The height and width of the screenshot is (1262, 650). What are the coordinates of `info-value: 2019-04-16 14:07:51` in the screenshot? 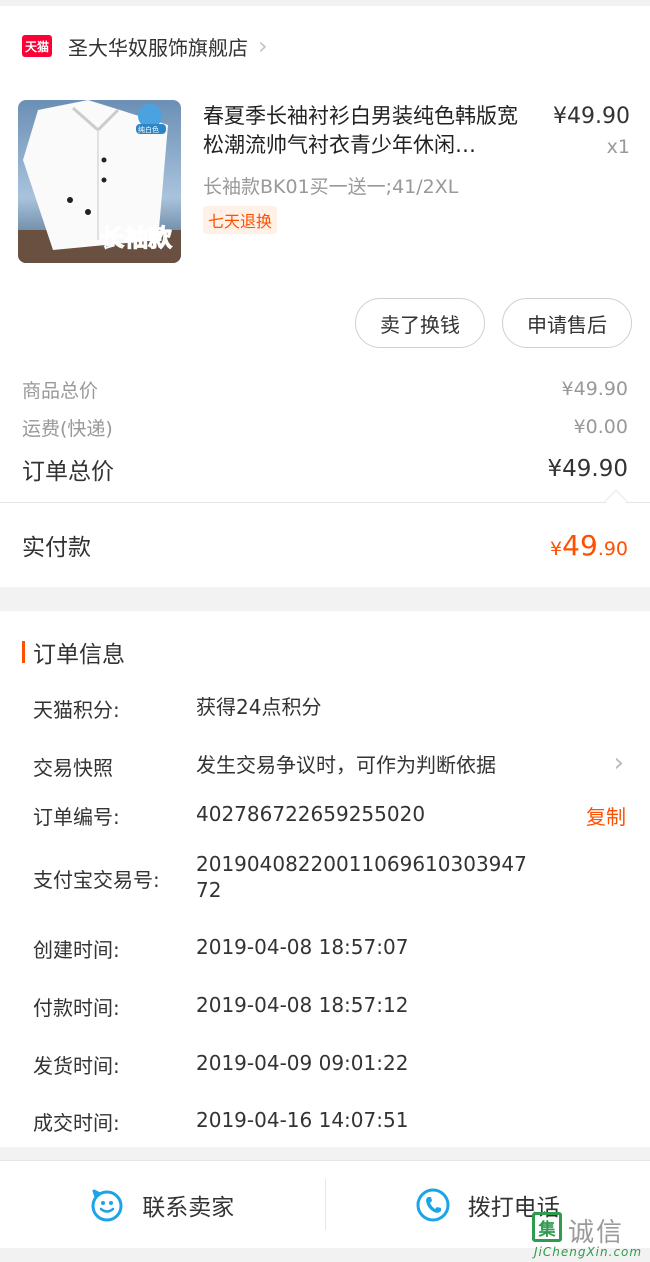 It's located at (302, 1120).